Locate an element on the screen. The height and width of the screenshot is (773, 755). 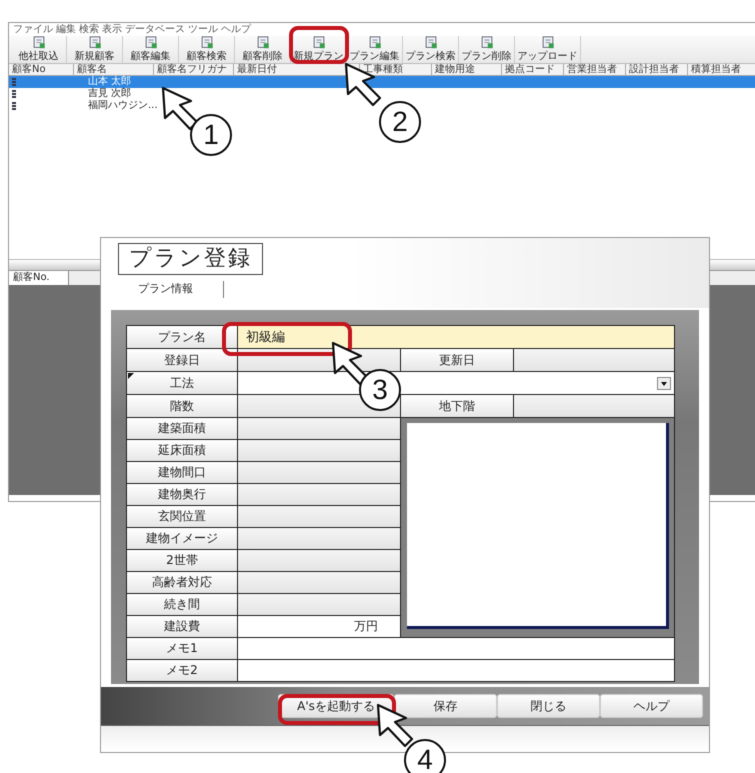
dialog-button: 閉じる is located at coordinates (548, 706).